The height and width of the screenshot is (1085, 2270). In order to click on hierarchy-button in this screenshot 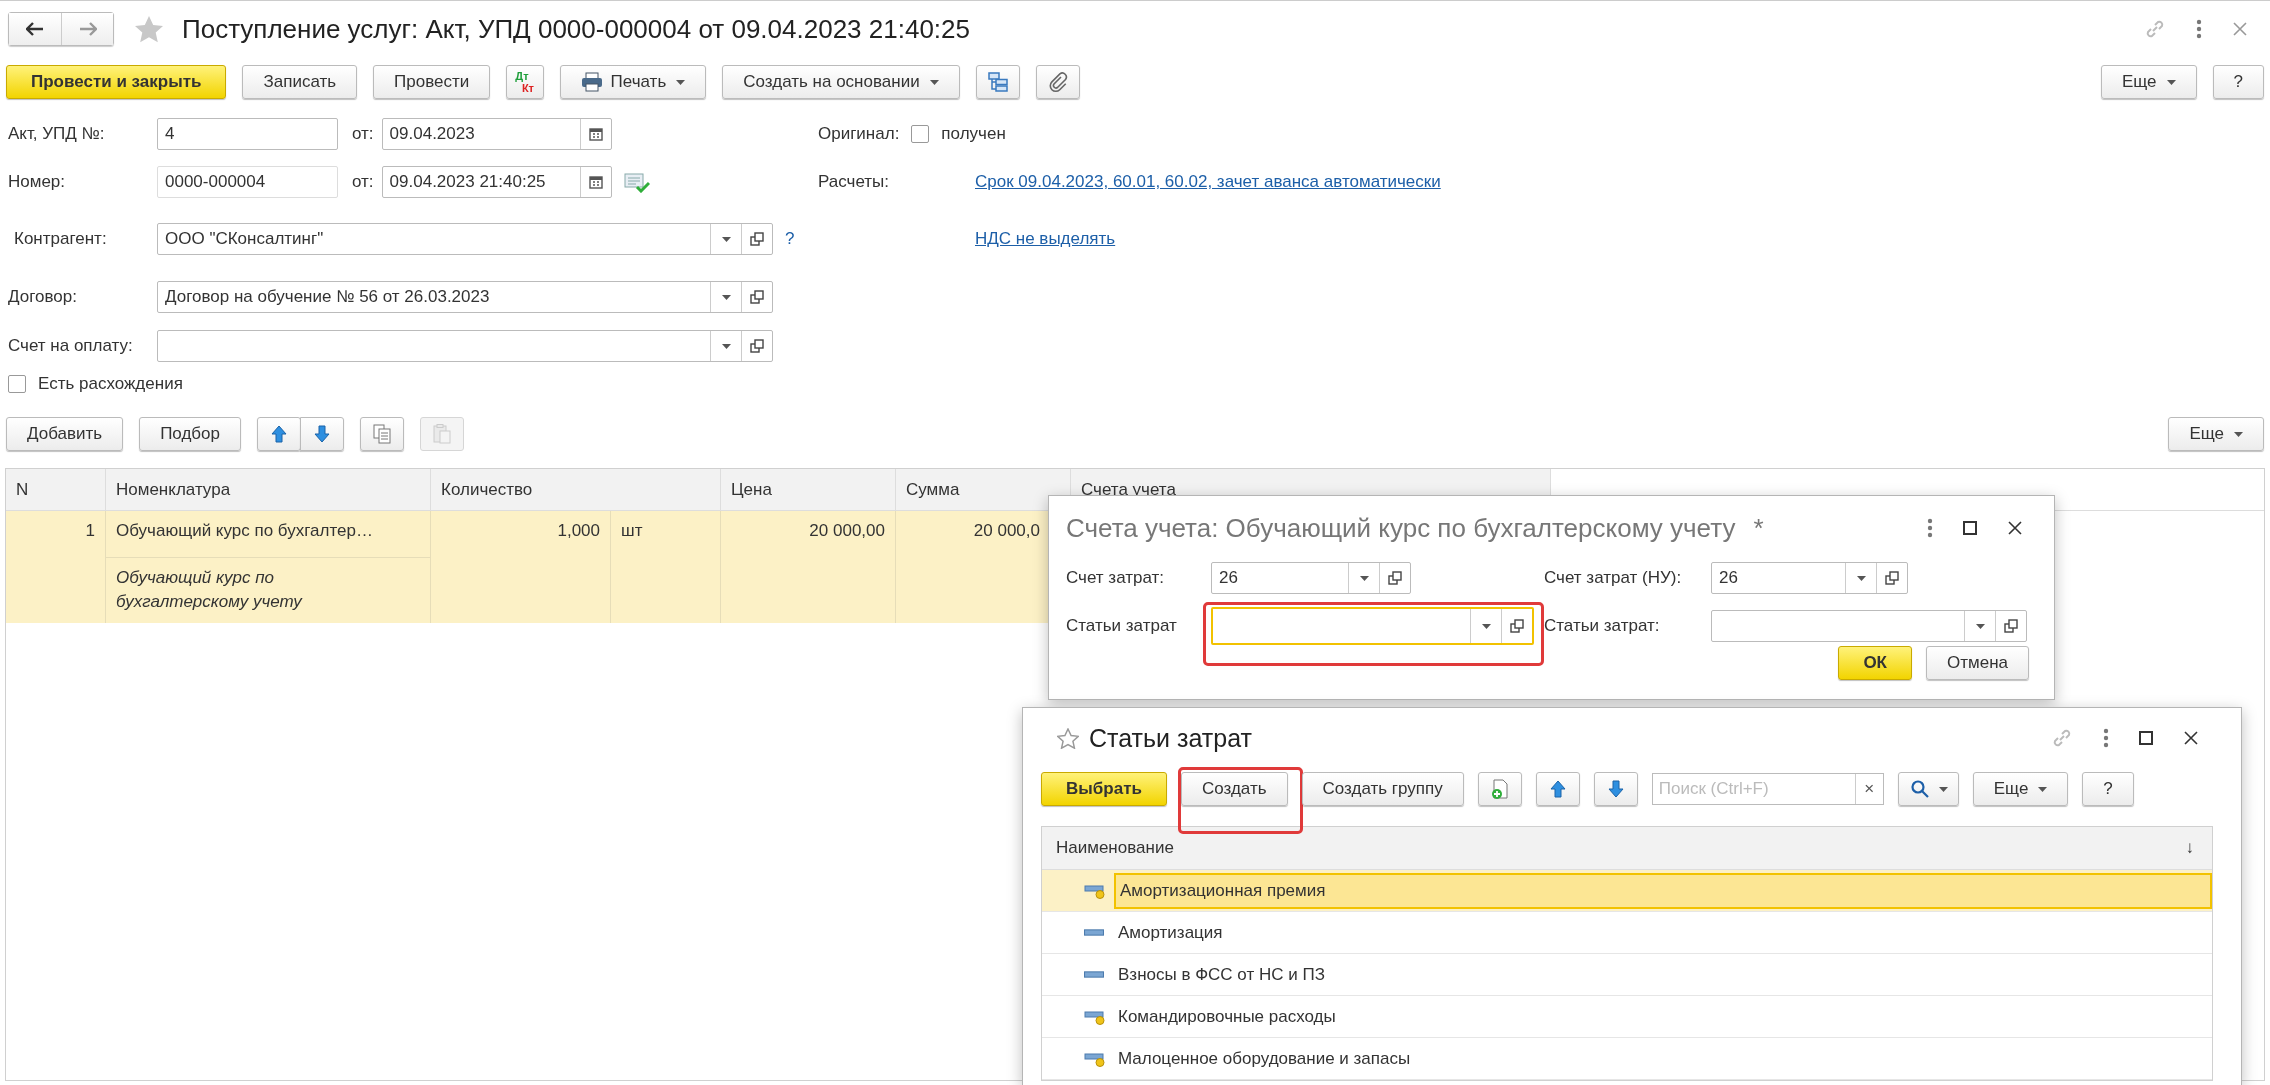, I will do `click(997, 82)`.